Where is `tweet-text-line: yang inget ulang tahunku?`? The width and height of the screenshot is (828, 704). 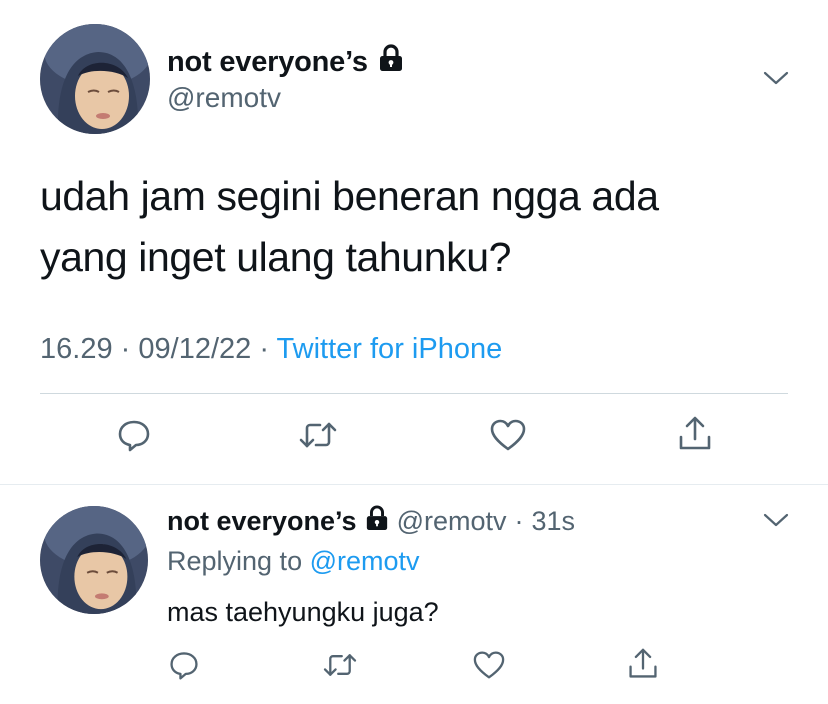
tweet-text-line: yang inget ulang tahunku? is located at coordinates (276, 257).